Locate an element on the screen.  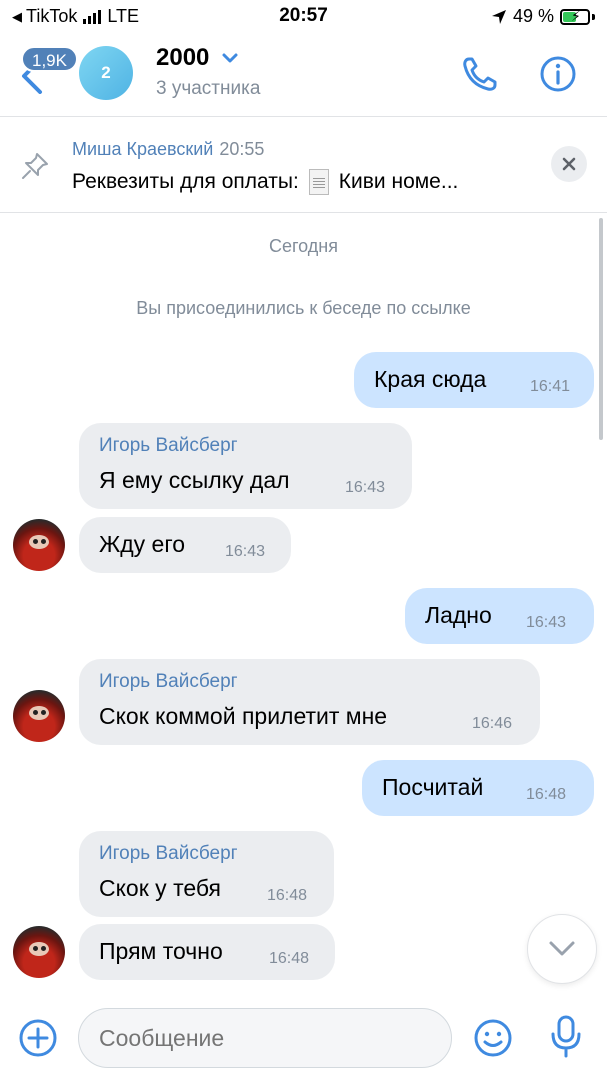
call-button is located at coordinates (480, 74).